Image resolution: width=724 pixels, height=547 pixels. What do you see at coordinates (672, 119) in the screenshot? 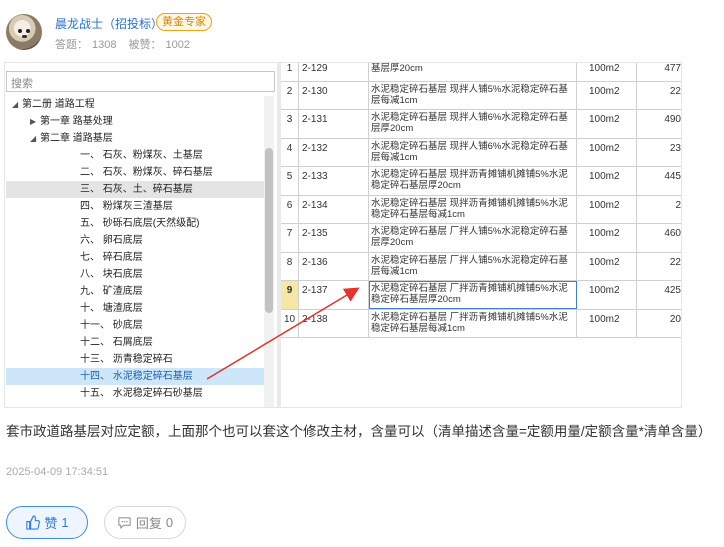
I see `quota-quantity: 490` at bounding box center [672, 119].